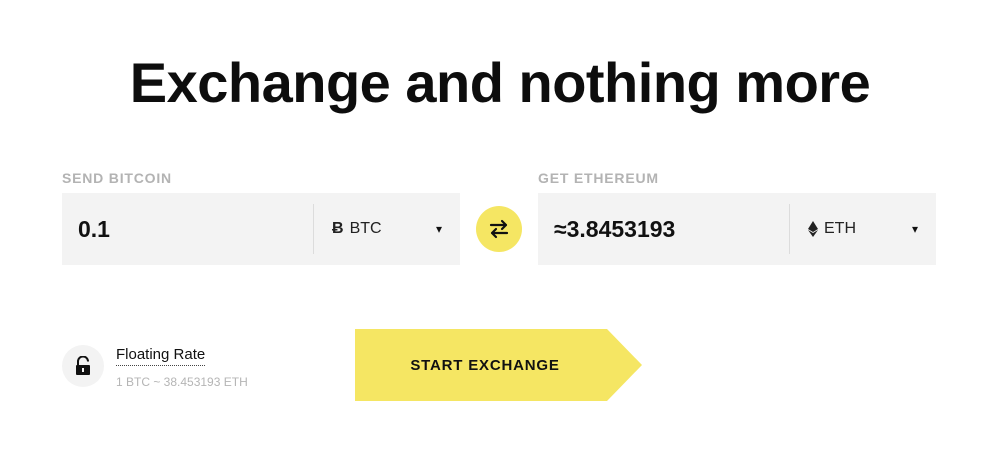 The width and height of the screenshot is (1000, 462). I want to click on get-currency-code: ETH, so click(840, 228).